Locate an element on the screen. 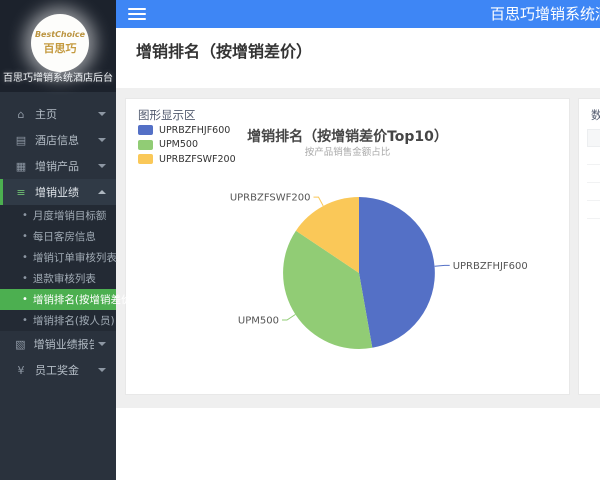 The height and width of the screenshot is (480, 600). sidebar-item-staff-bonus: 员工奖金 is located at coordinates (58, 370).